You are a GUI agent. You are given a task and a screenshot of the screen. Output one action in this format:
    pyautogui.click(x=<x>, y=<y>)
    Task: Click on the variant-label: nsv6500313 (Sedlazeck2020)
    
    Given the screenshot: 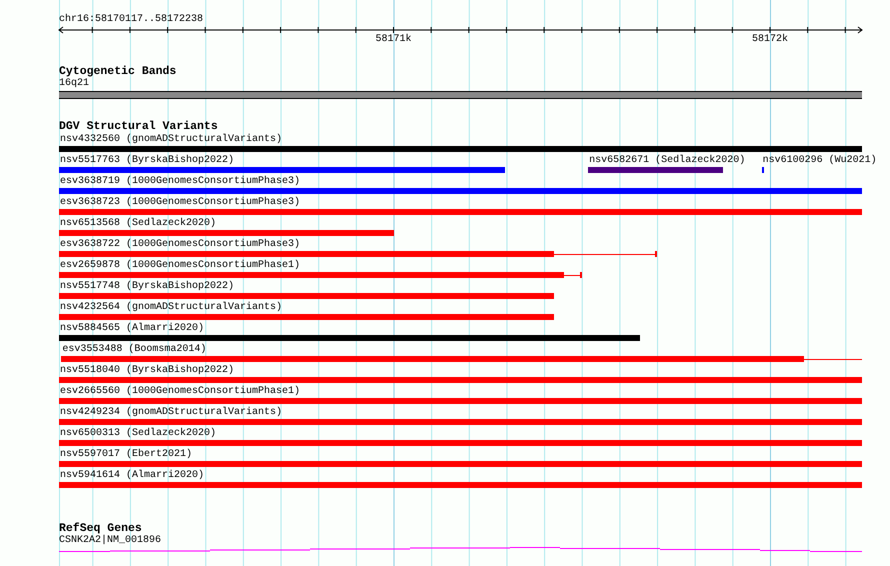 What is the action you would take?
    pyautogui.click(x=138, y=433)
    